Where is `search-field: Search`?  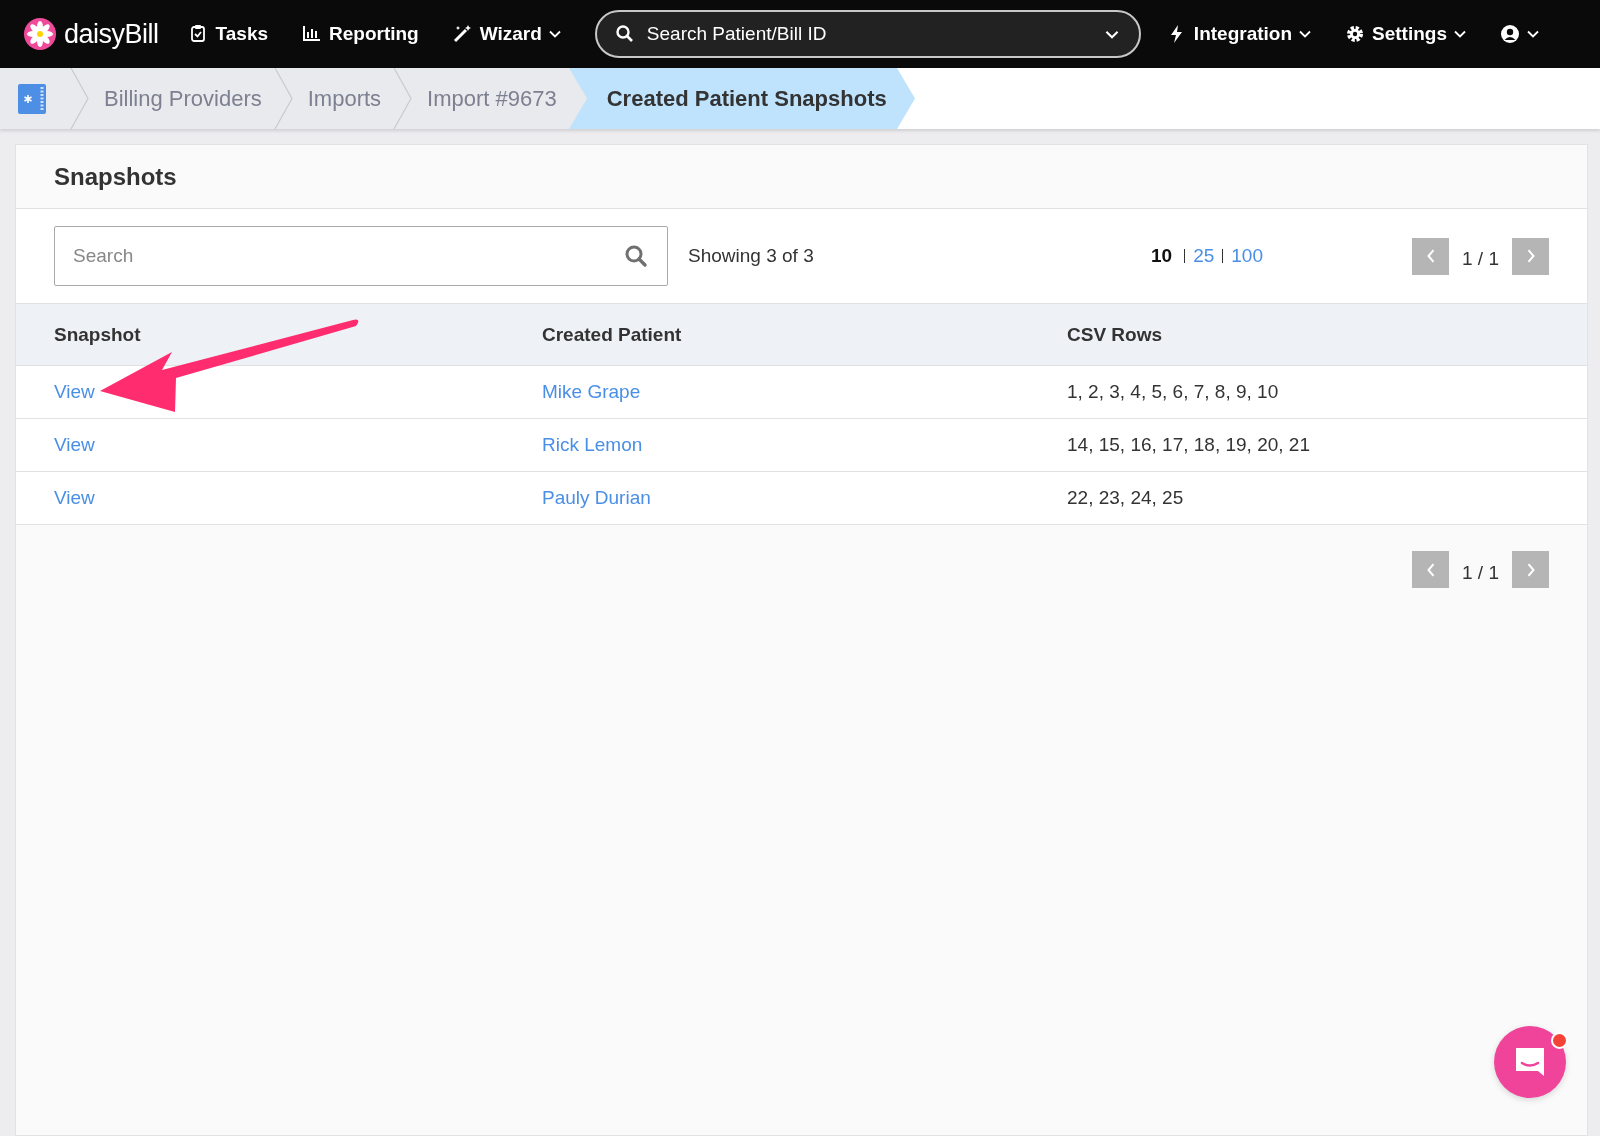 search-field: Search is located at coordinates (361, 256).